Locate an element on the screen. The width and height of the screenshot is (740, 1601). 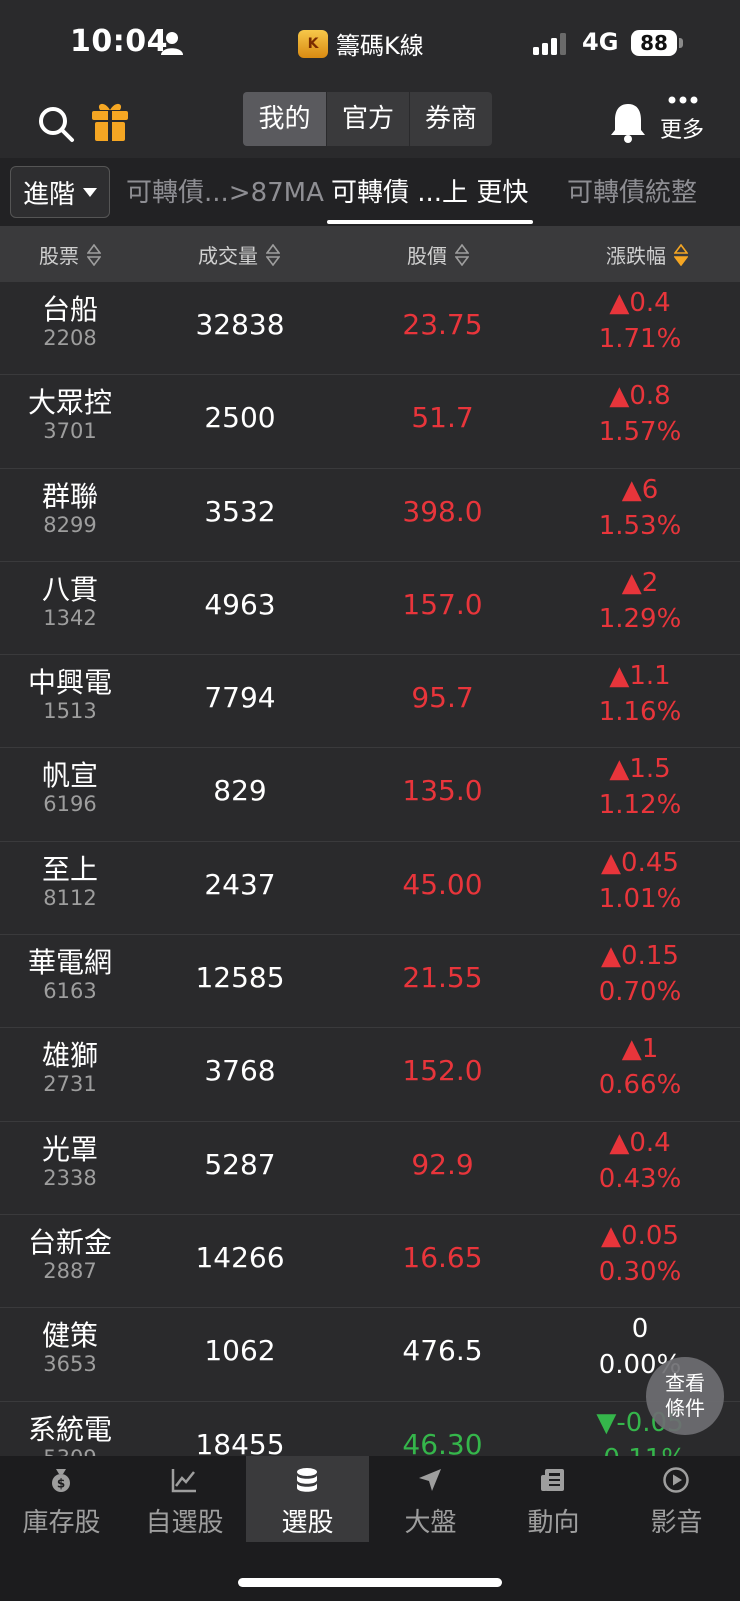
sort-descending-icon is located at coordinates (681, 254).